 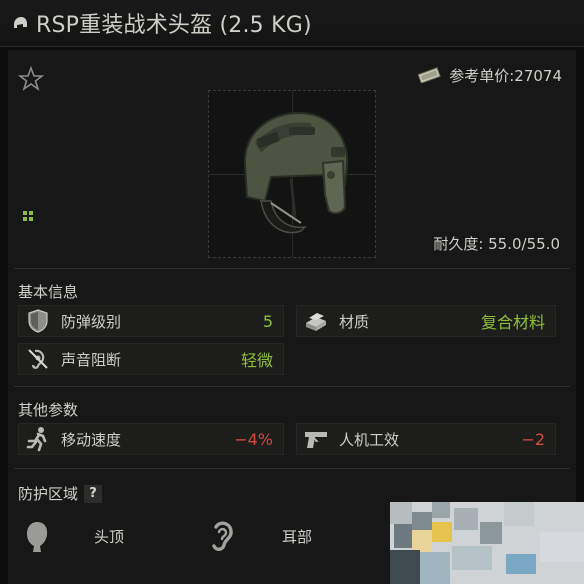 I want to click on title-bar: RSP重装战术头盔 (2.5 KG), so click(x=292, y=23).